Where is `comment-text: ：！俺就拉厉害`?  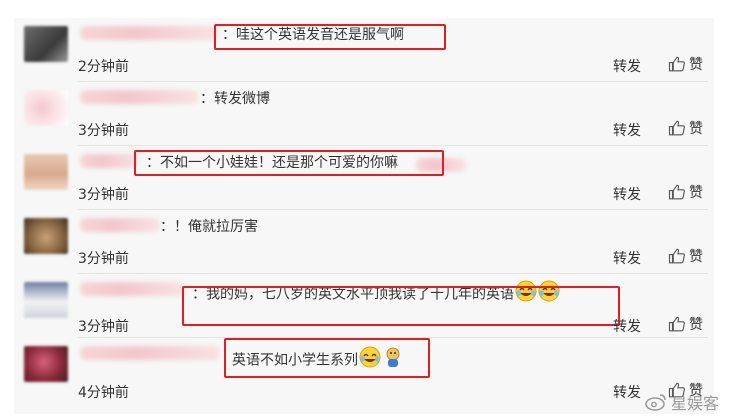
comment-text: ：！俺就拉厉害 is located at coordinates (209, 227).